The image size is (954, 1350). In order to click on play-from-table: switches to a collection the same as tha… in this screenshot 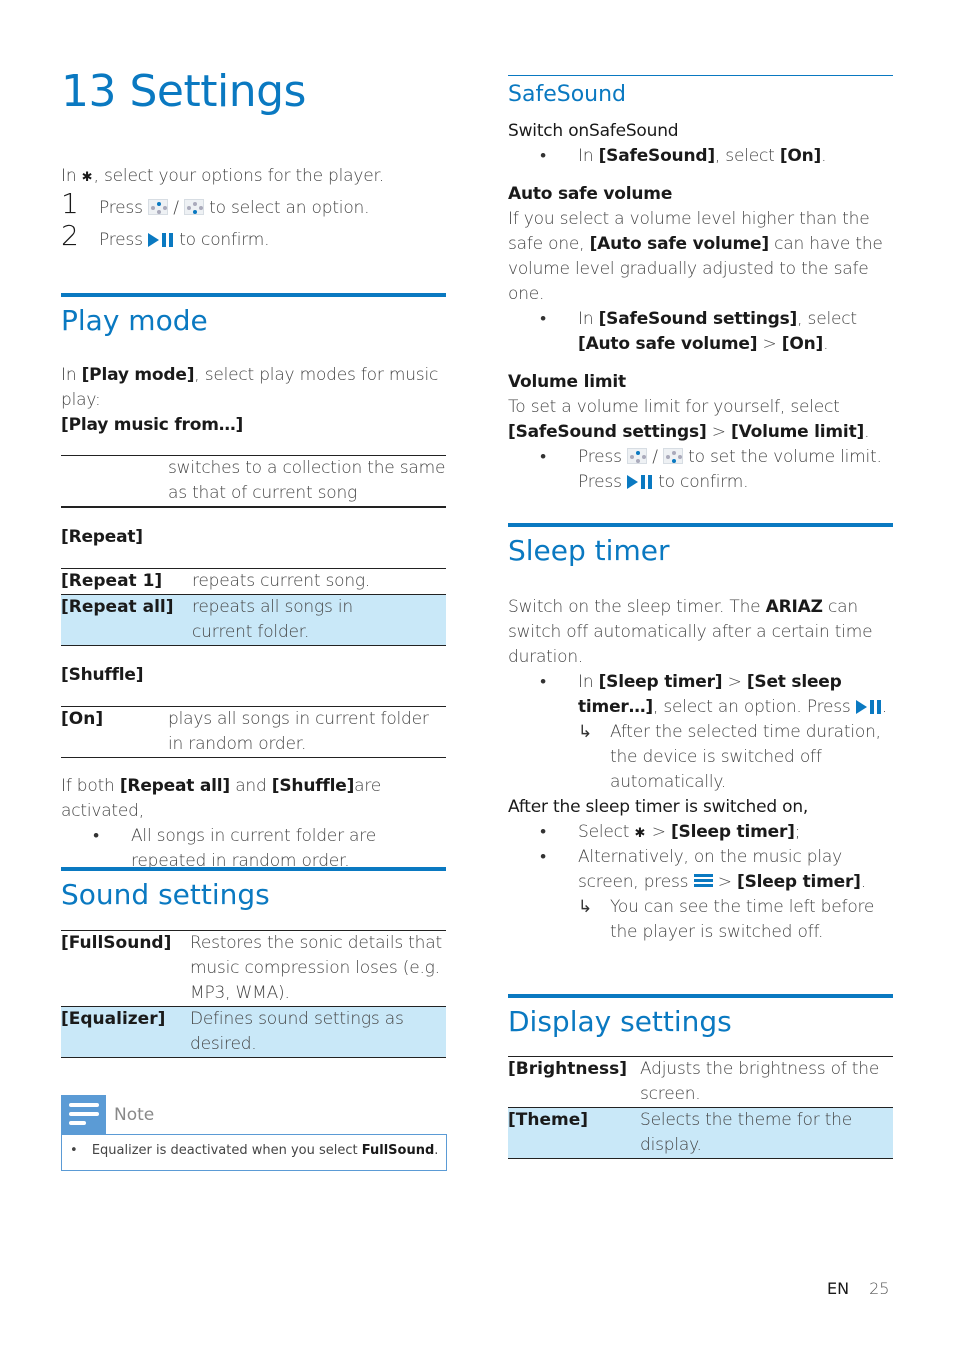, I will do `click(253, 481)`.